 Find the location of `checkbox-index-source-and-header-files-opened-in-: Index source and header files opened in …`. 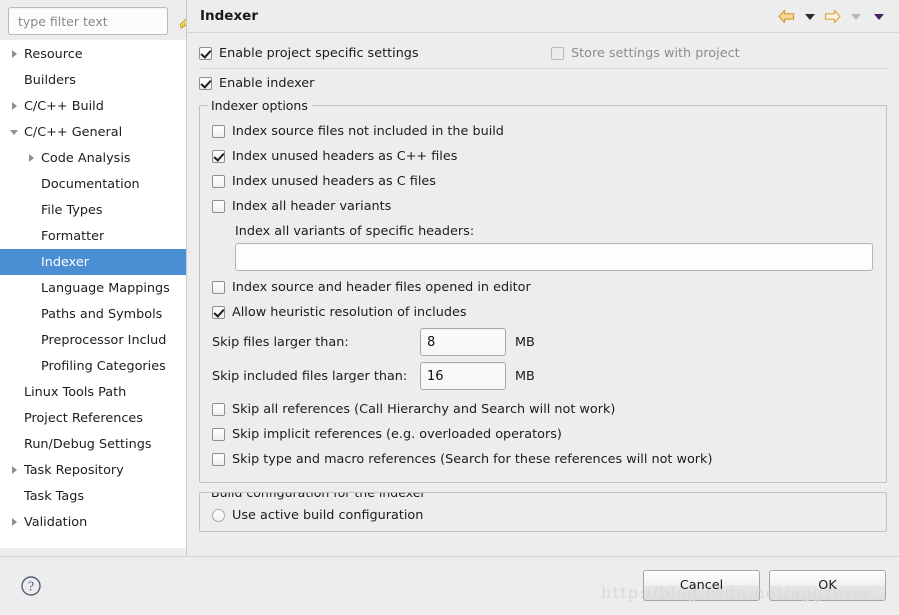

checkbox-index-source-and-header-files-opened-in-: Index source and header files opened in … is located at coordinates (543, 287).